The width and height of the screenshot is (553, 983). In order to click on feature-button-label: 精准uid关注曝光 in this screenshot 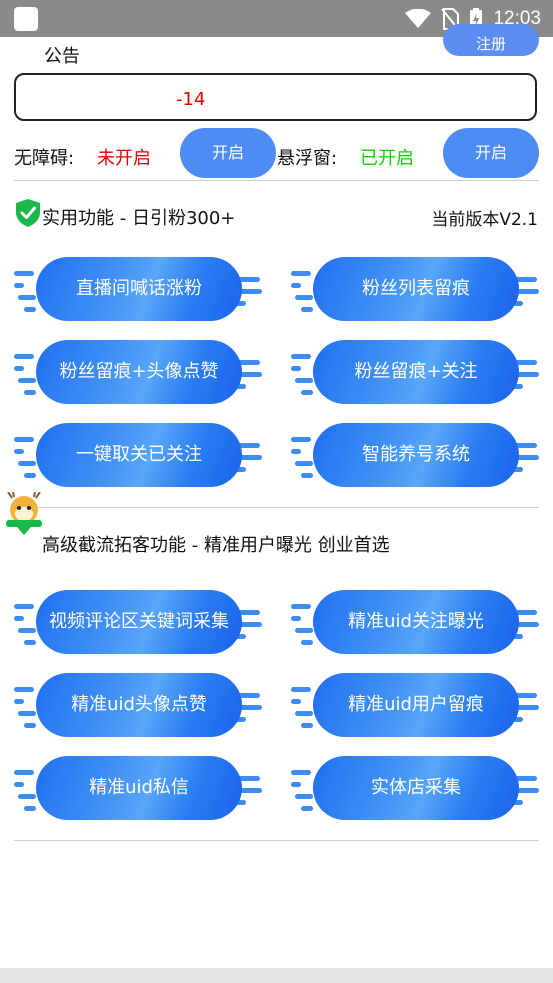, I will do `click(416, 622)`.